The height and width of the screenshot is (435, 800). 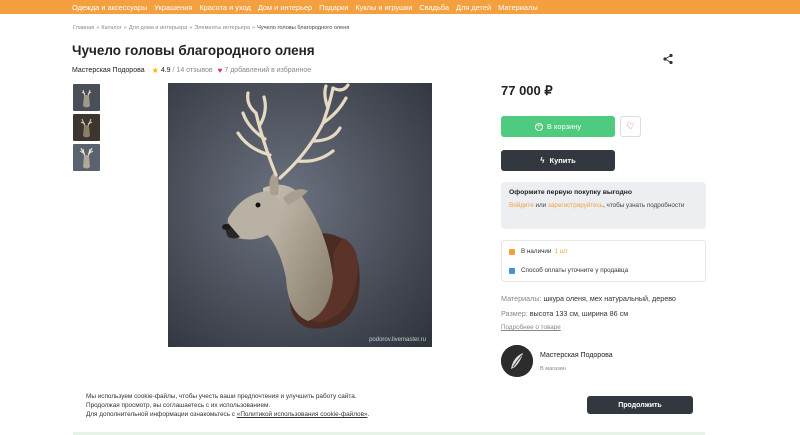 I want to click on card-icon, so click(x=512, y=270).